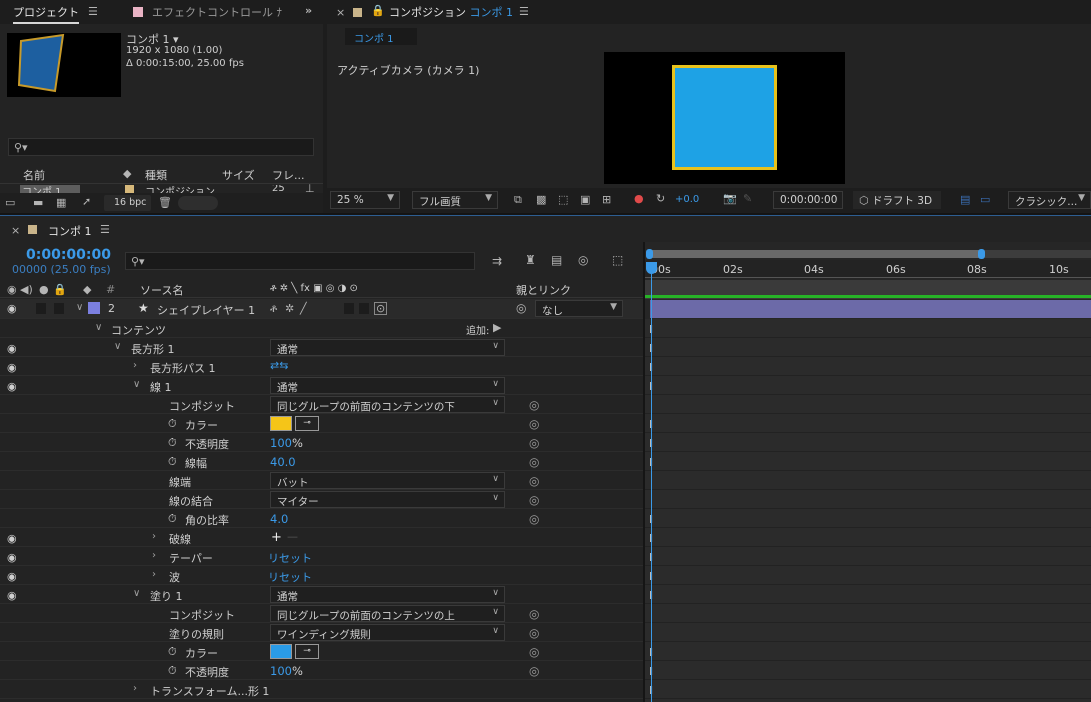 The image size is (1091, 702). I want to click on switch-box, so click(364, 308).